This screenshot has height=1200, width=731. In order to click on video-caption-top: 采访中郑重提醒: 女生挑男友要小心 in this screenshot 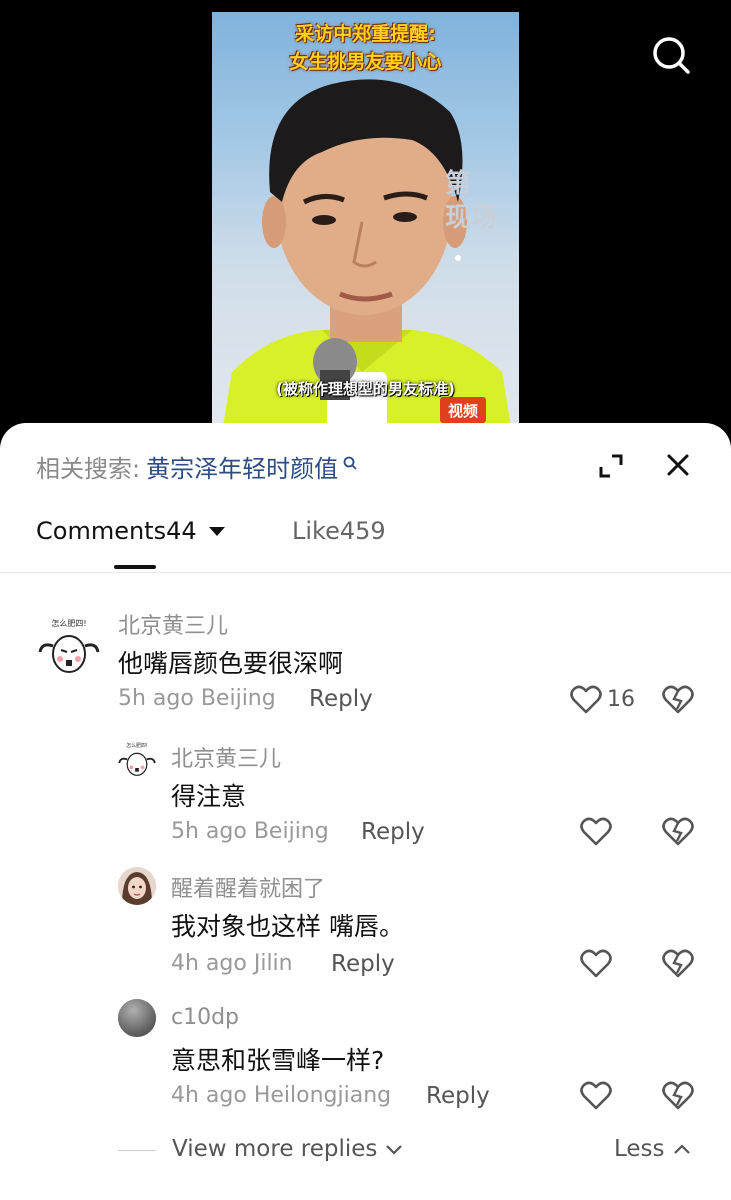, I will do `click(365, 48)`.